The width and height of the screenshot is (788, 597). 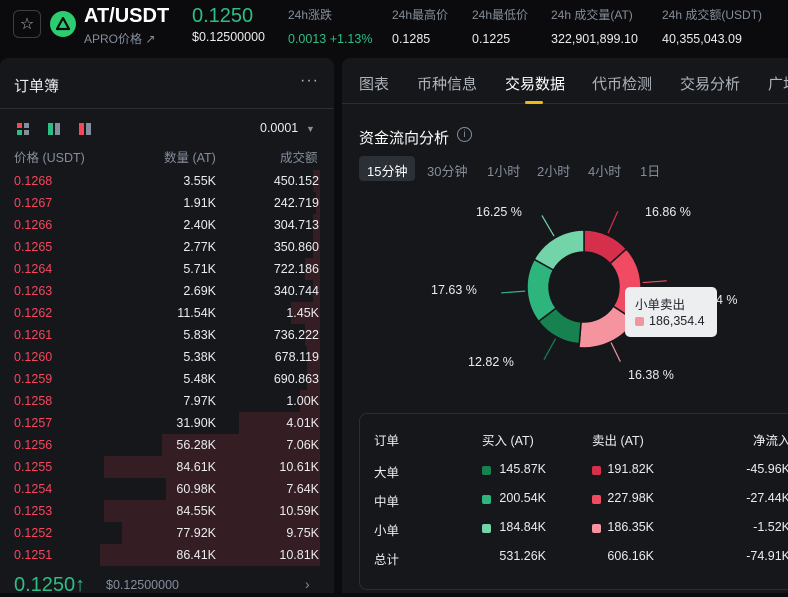 I want to click on row-turnover: 450.152, so click(x=296, y=181).